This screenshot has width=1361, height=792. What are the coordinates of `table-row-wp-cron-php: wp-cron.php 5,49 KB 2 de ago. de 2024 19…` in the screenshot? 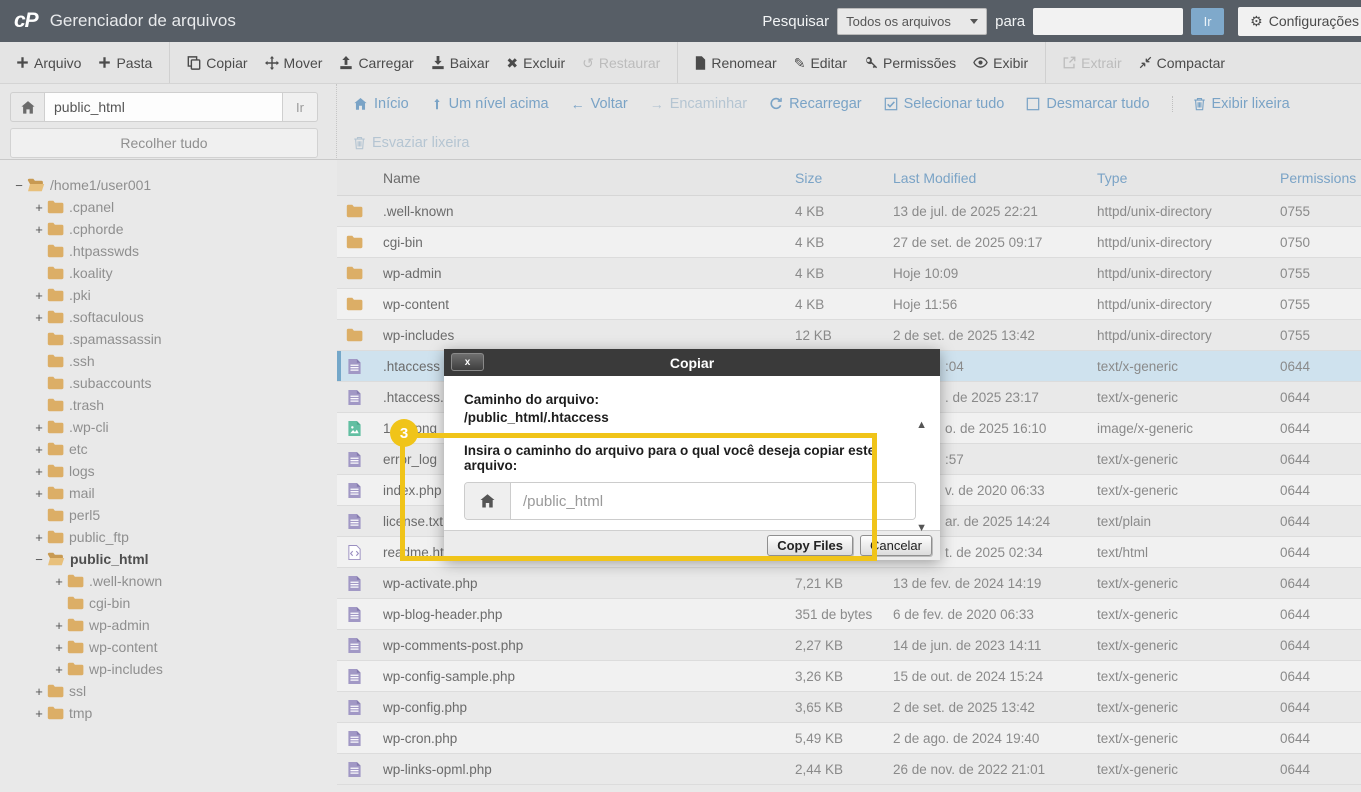 It's located at (849, 738).